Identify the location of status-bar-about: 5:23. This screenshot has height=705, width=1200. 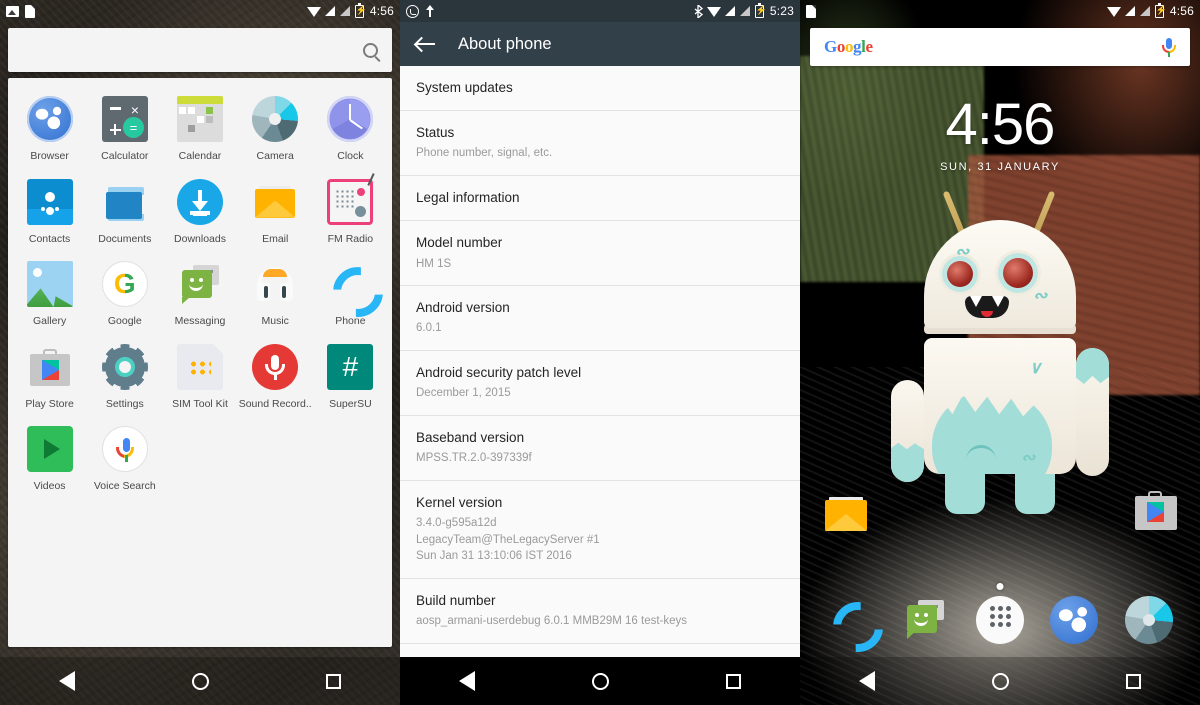
(600, 11).